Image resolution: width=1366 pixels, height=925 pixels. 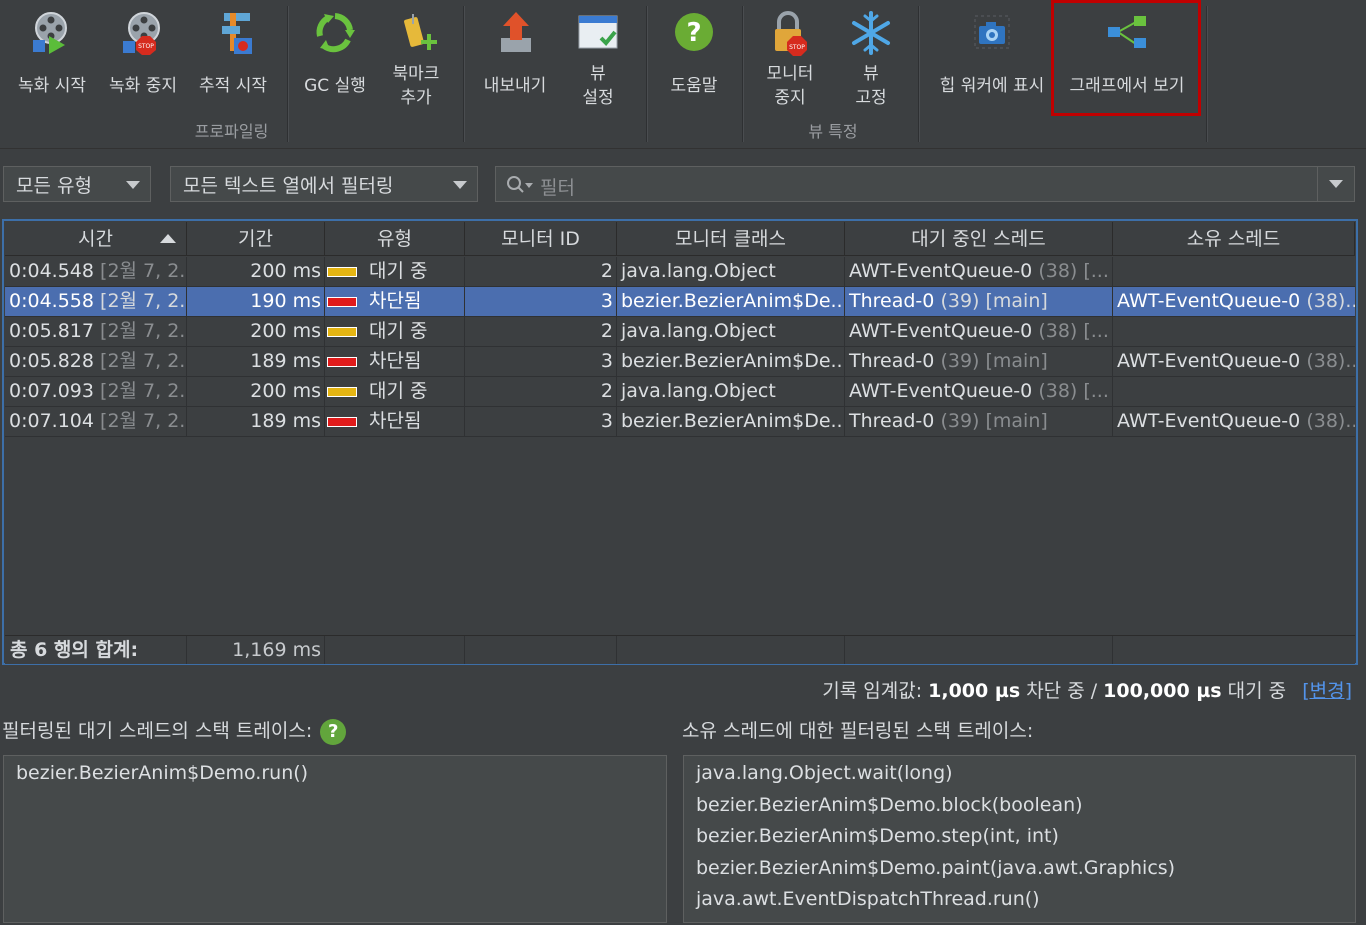 I want to click on stop-recording-label: 녹화 중지, so click(x=143, y=86).